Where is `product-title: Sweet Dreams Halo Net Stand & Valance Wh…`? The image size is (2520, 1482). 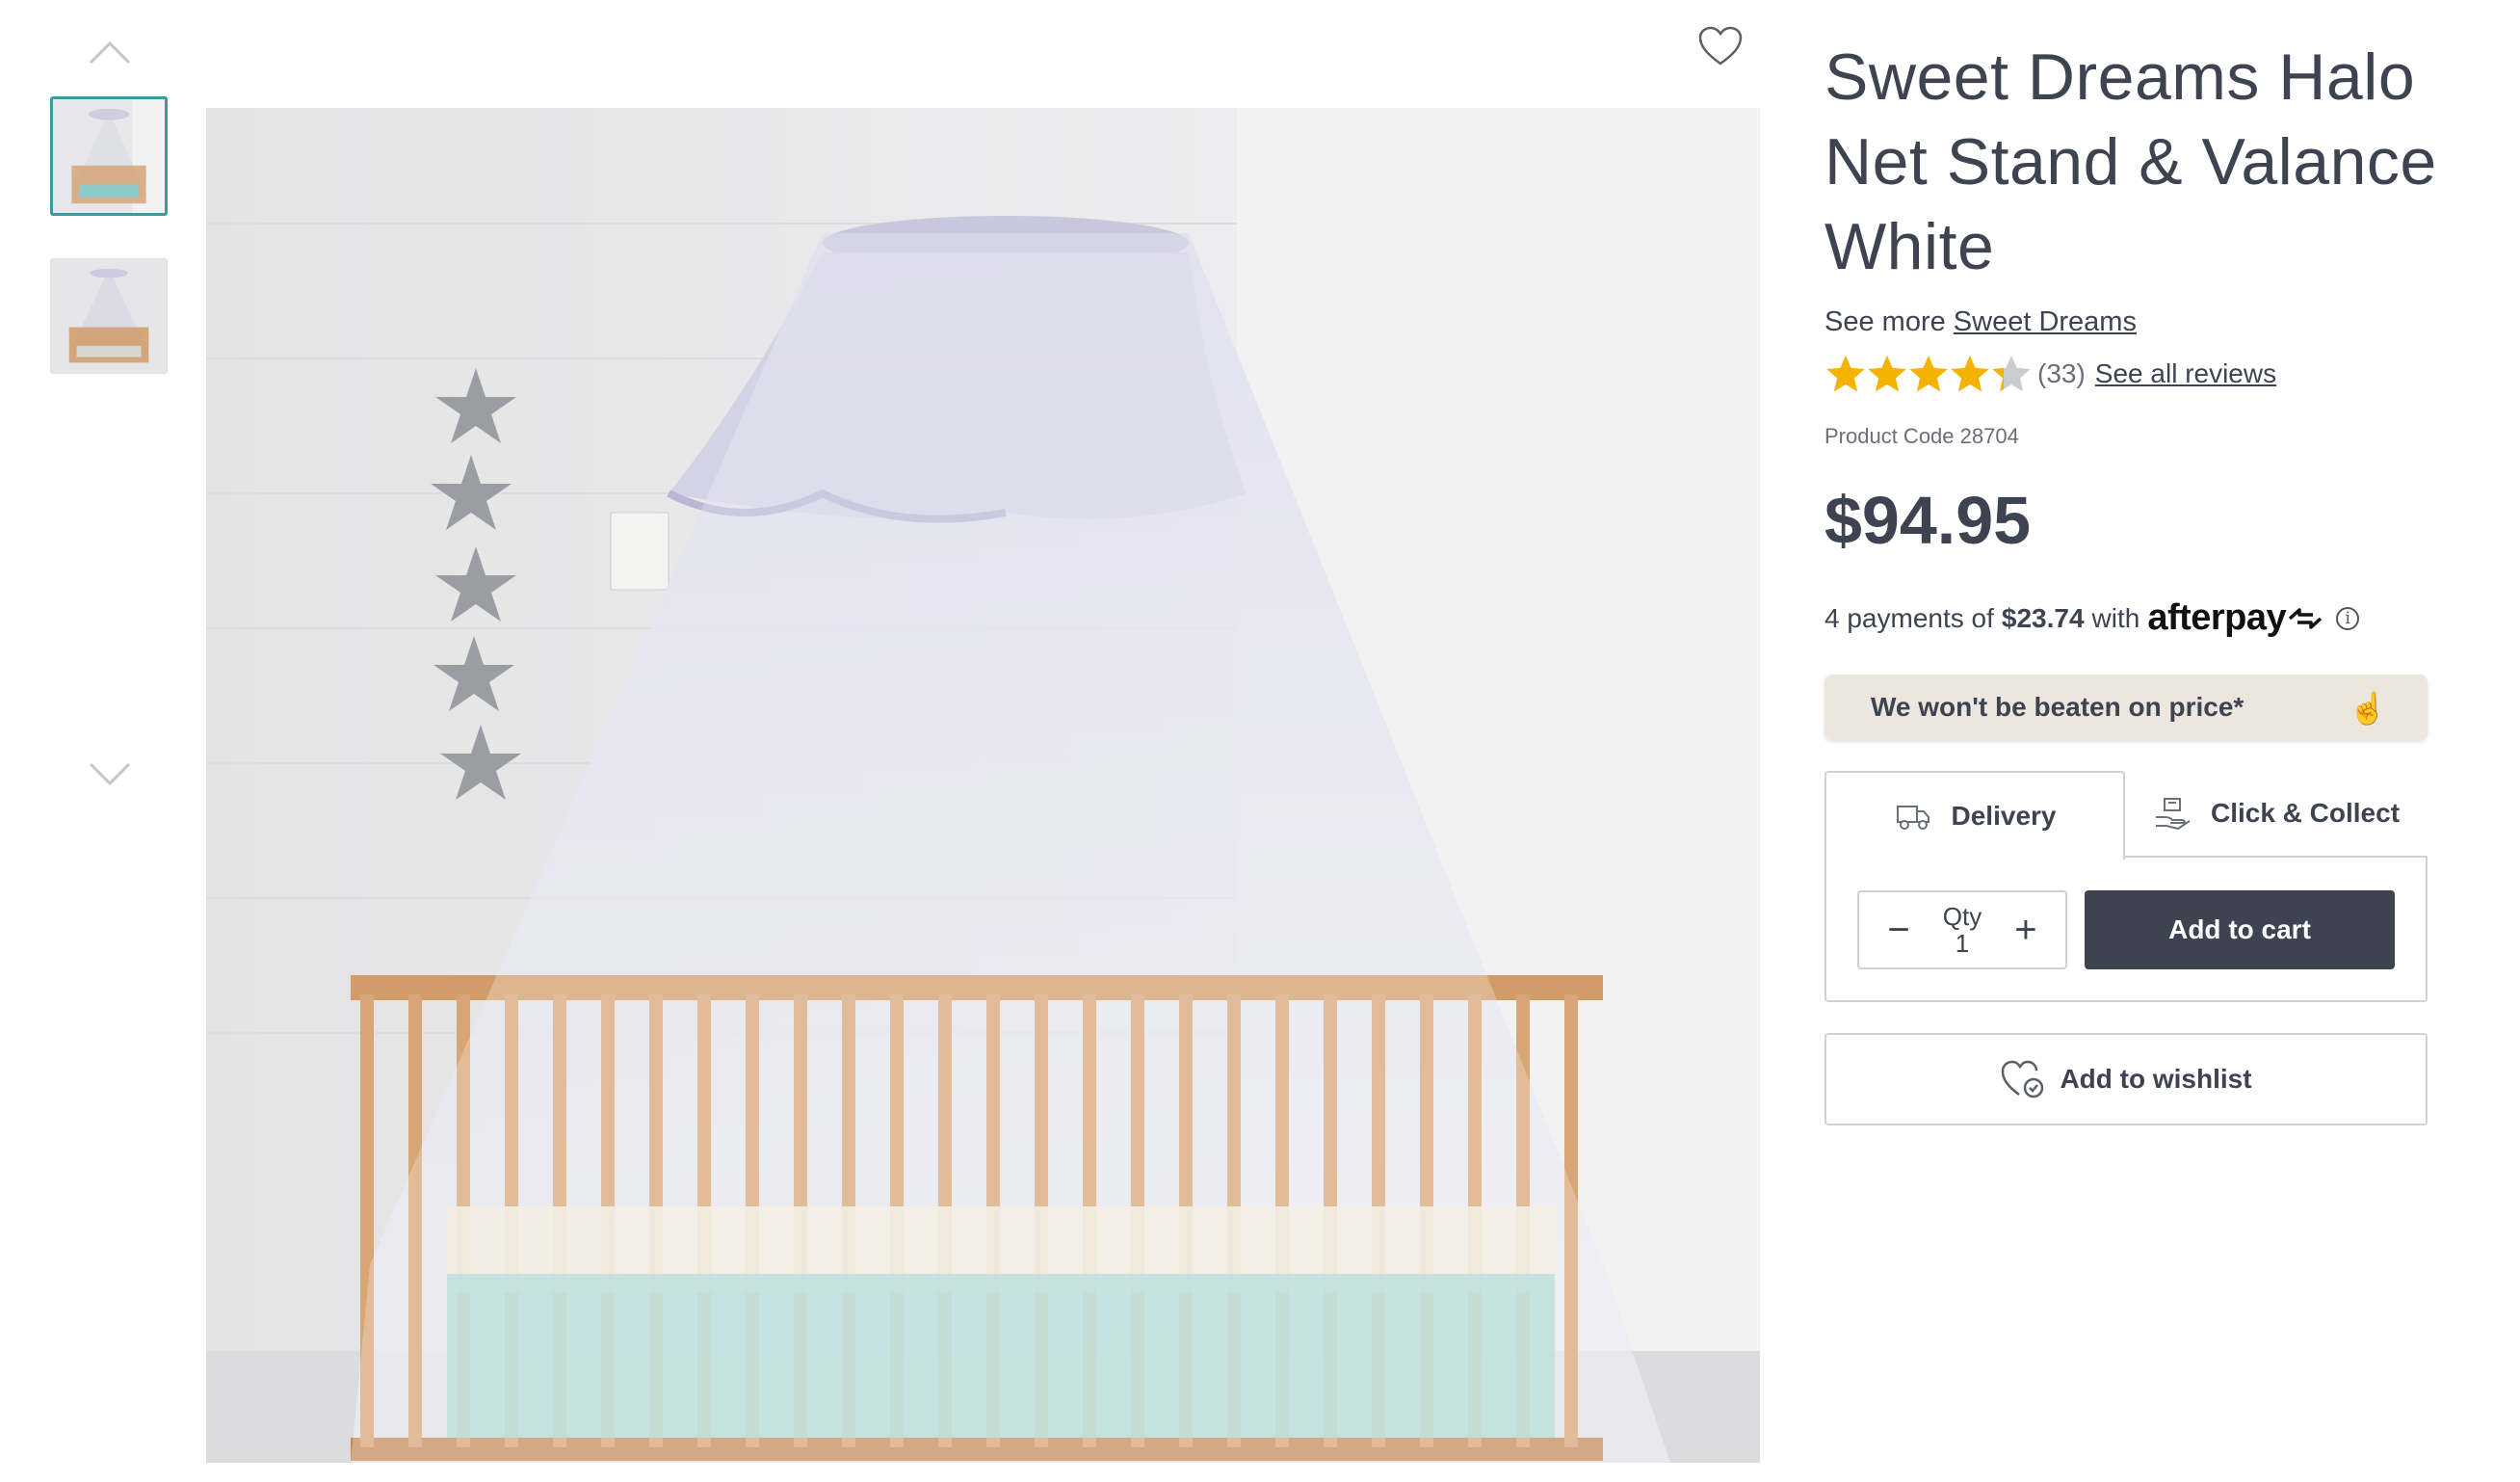 product-title: Sweet Dreams Halo Net Stand & Valance Wh… is located at coordinates (2131, 161).